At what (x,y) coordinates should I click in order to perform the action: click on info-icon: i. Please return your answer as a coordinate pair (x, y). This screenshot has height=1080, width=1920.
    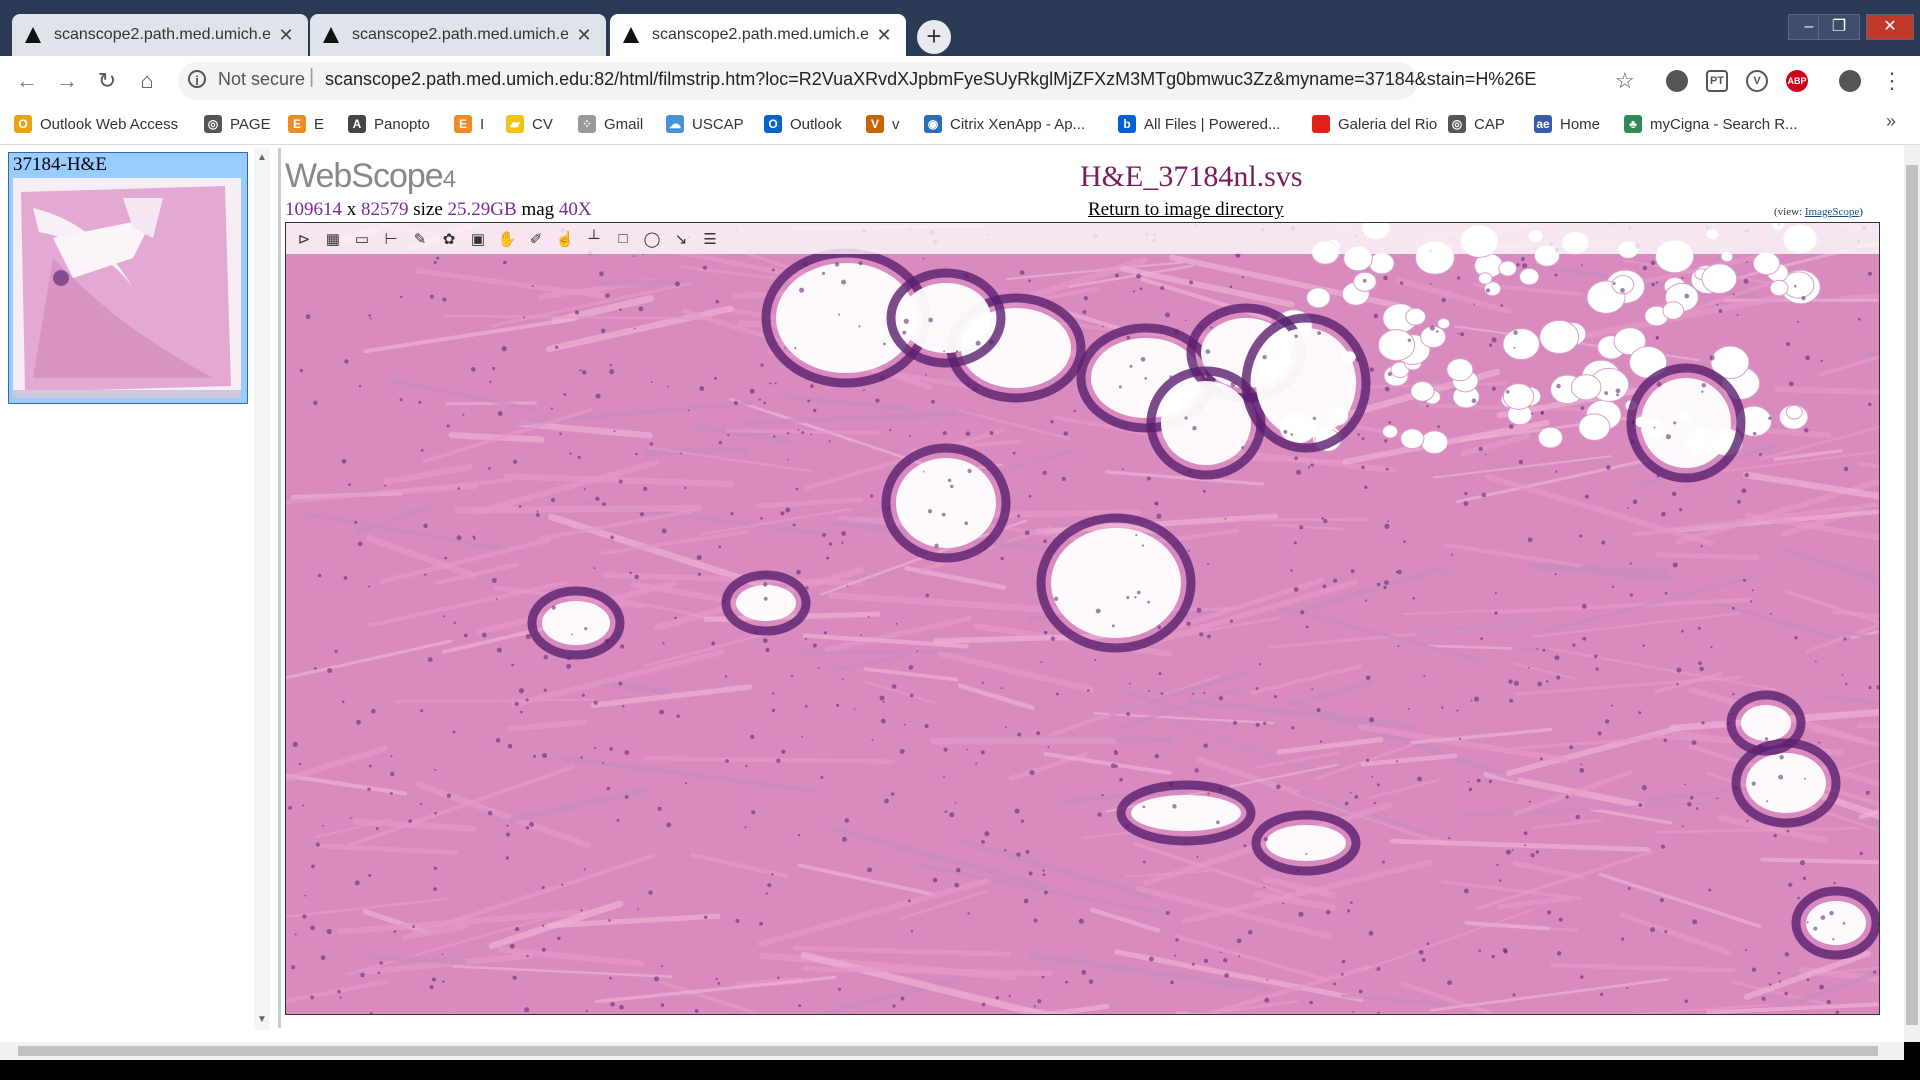
    Looking at the image, I should click on (197, 79).